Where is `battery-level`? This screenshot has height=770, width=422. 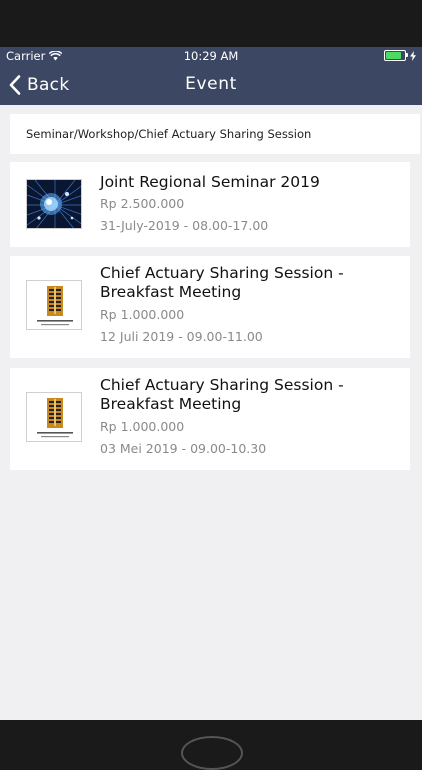
battery-level is located at coordinates (394, 55).